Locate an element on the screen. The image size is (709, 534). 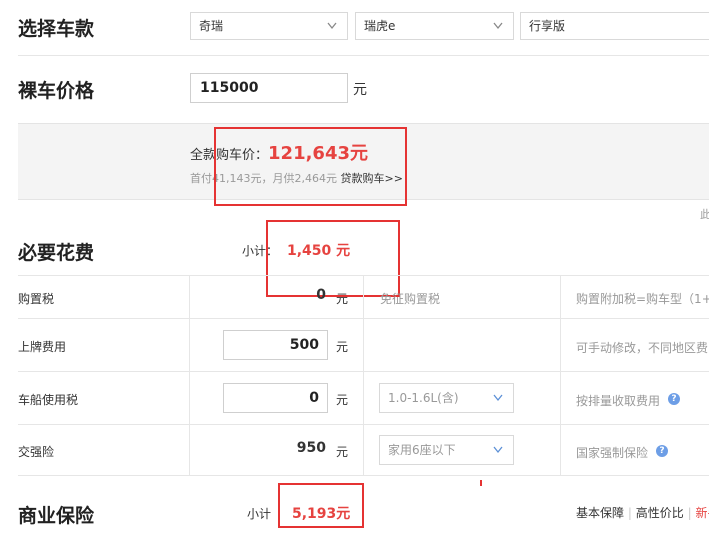
highlight-box-total is located at coordinates (310, 166).